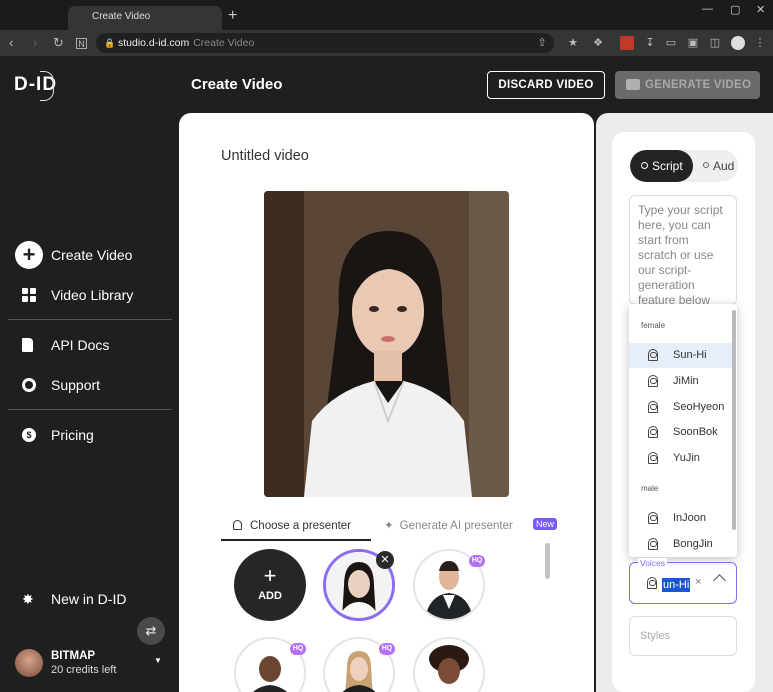  What do you see at coordinates (237, 525) in the screenshot?
I see `user-icon` at bounding box center [237, 525].